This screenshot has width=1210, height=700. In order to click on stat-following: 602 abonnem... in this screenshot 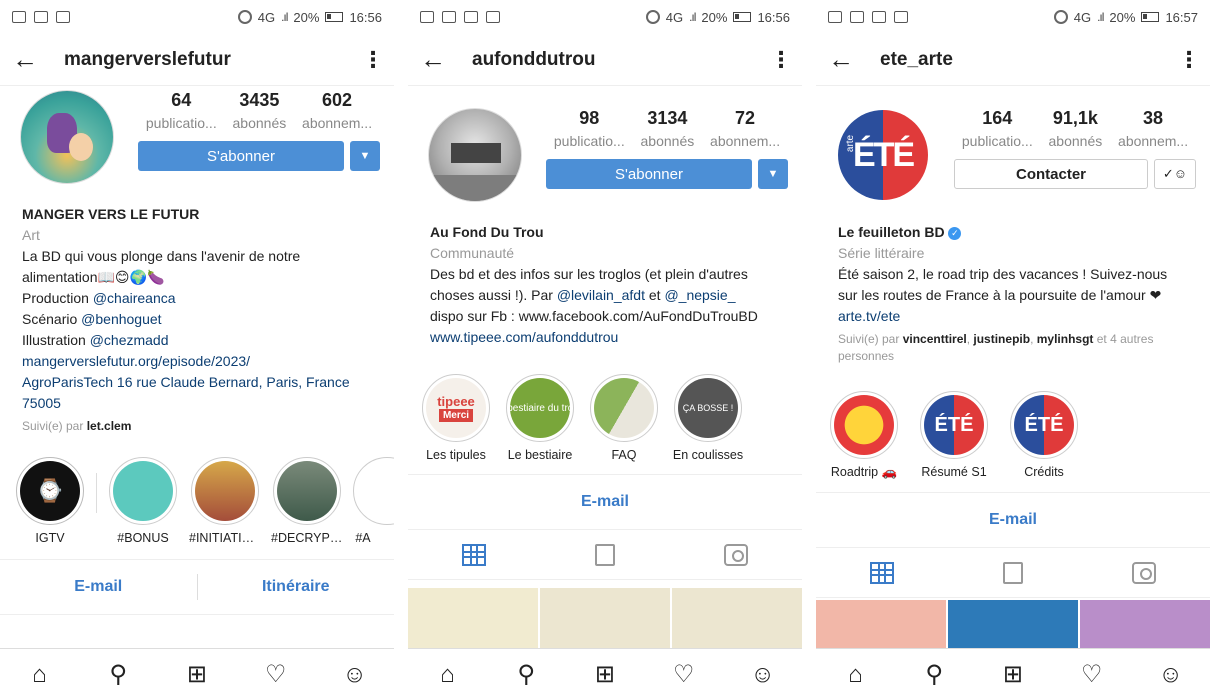, I will do `click(337, 110)`.